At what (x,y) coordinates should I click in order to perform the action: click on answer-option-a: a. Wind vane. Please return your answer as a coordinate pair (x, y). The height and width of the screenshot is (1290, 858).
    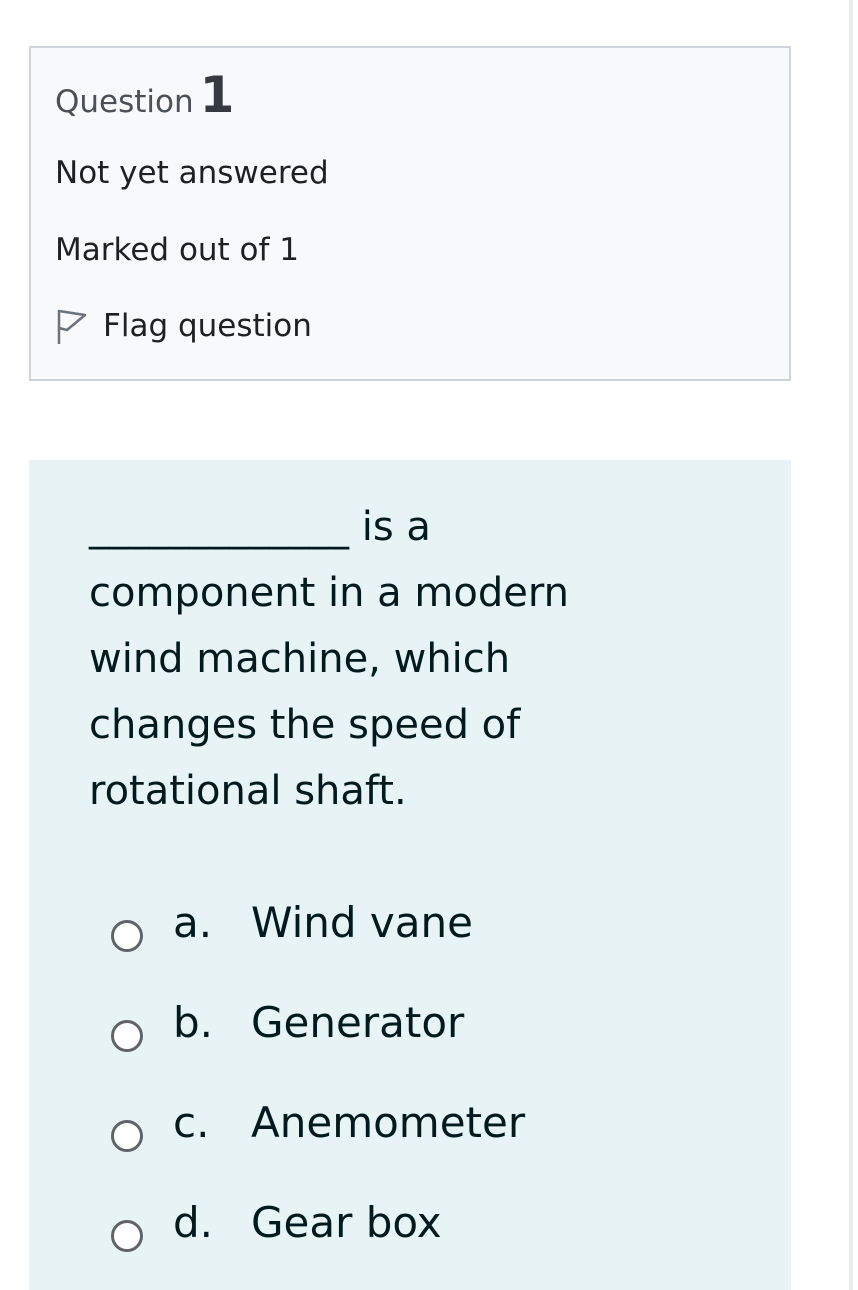
    Looking at the image, I should click on (292, 928).